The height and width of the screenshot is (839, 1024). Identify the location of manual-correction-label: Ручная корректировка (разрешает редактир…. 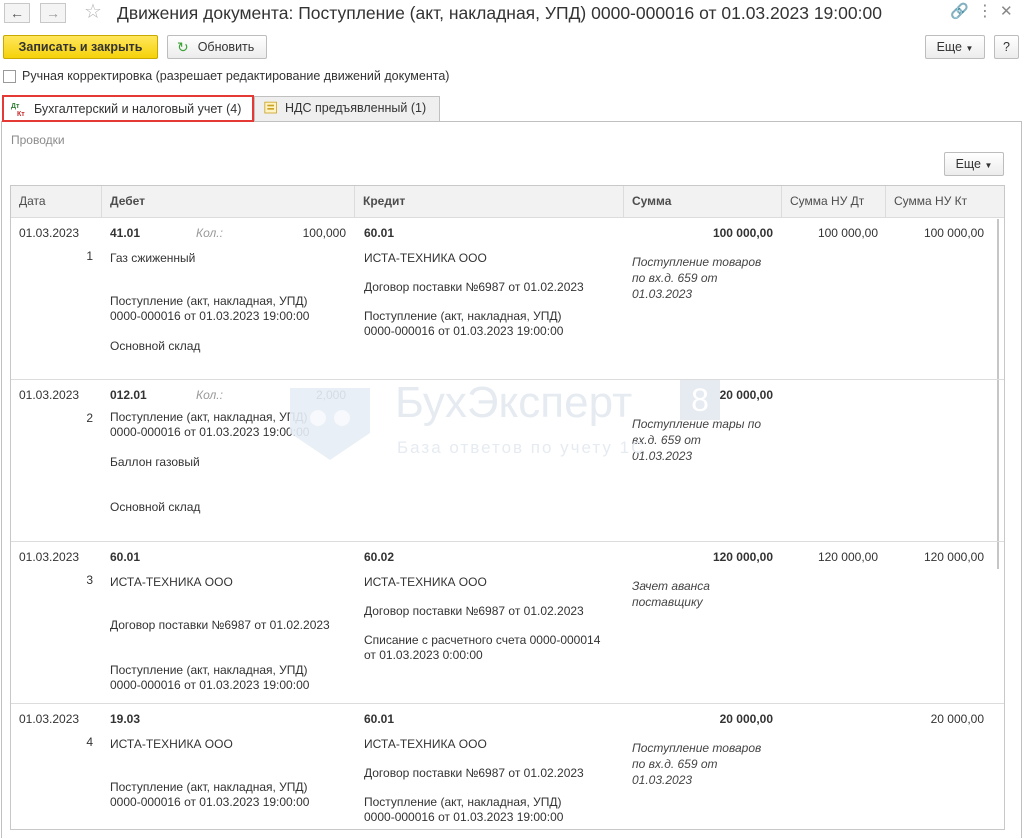
(236, 76).